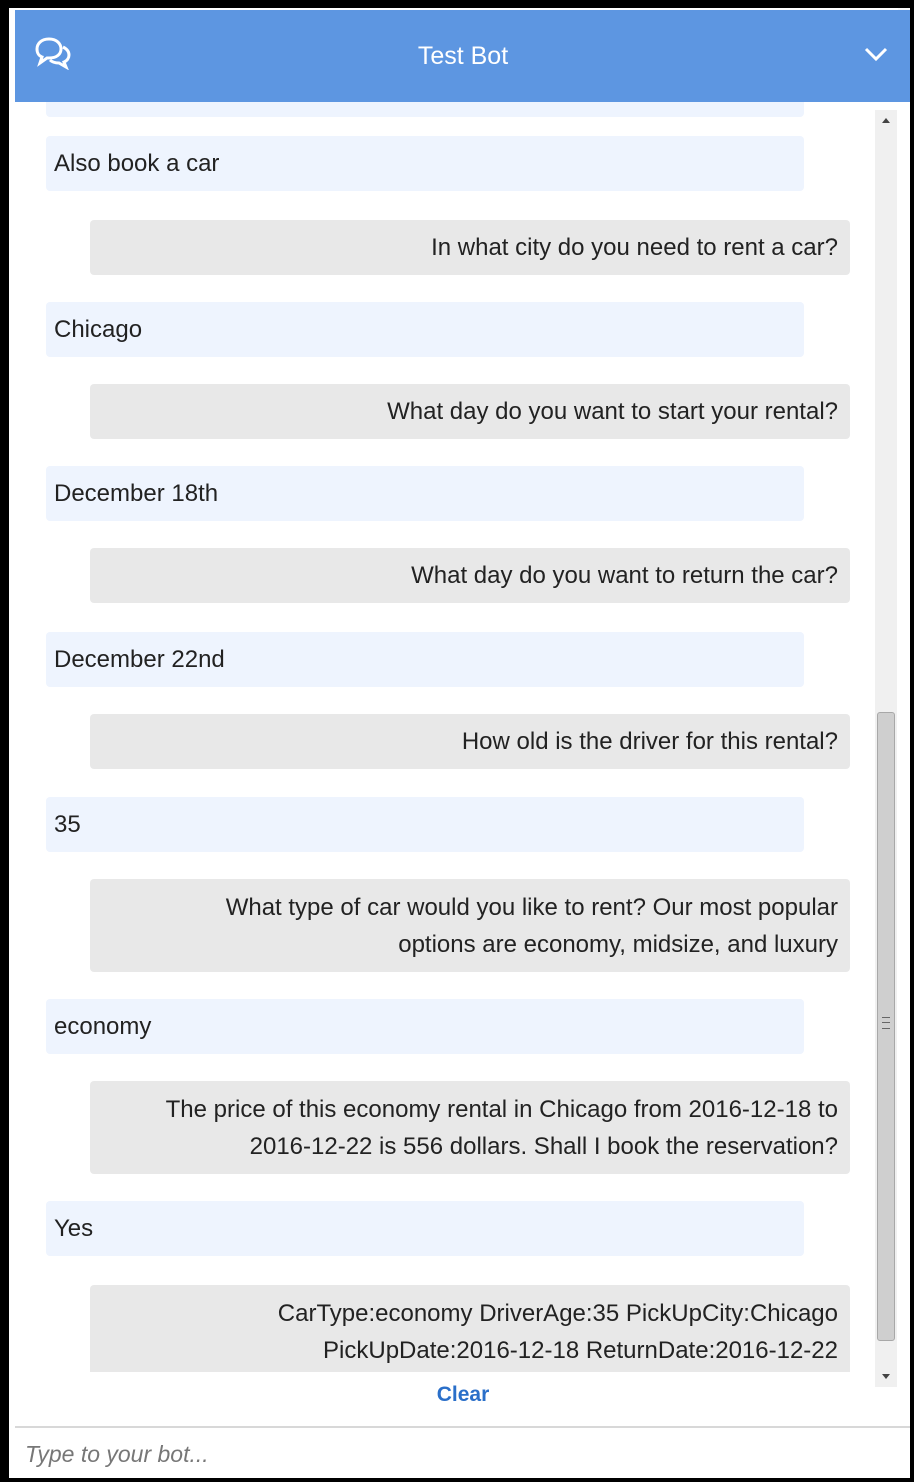  Describe the element at coordinates (425, 109) in the screenshot. I see `user-message-partial` at that location.